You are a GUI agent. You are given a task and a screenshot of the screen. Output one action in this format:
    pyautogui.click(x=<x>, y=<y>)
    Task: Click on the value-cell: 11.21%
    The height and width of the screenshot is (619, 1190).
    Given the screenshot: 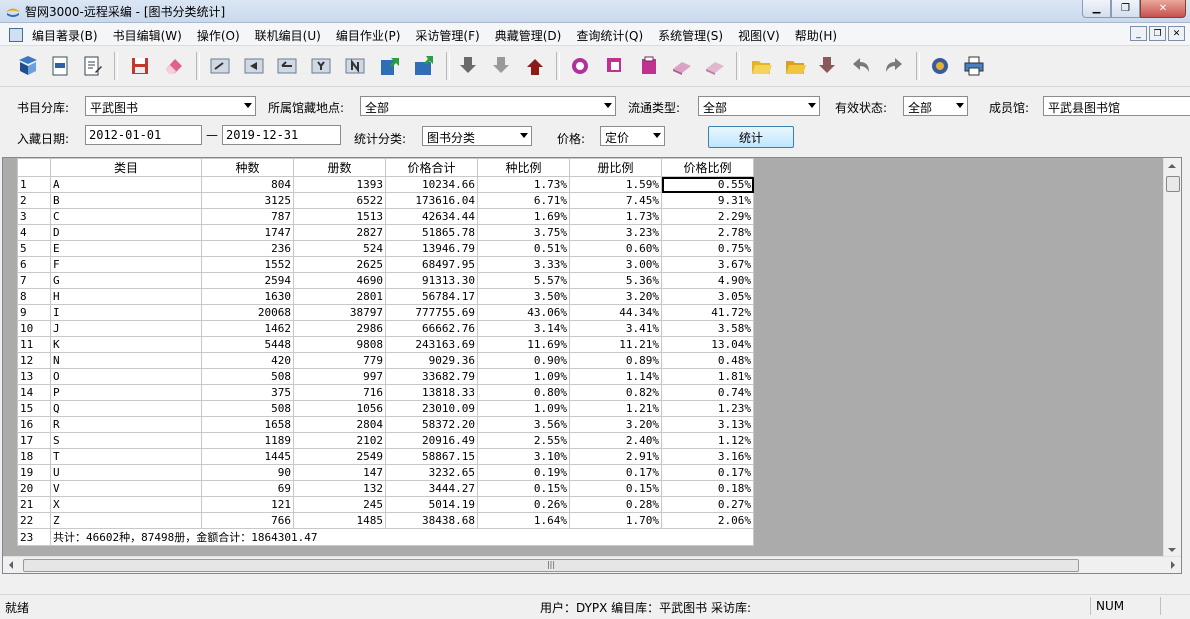 What is the action you would take?
    pyautogui.click(x=615, y=344)
    